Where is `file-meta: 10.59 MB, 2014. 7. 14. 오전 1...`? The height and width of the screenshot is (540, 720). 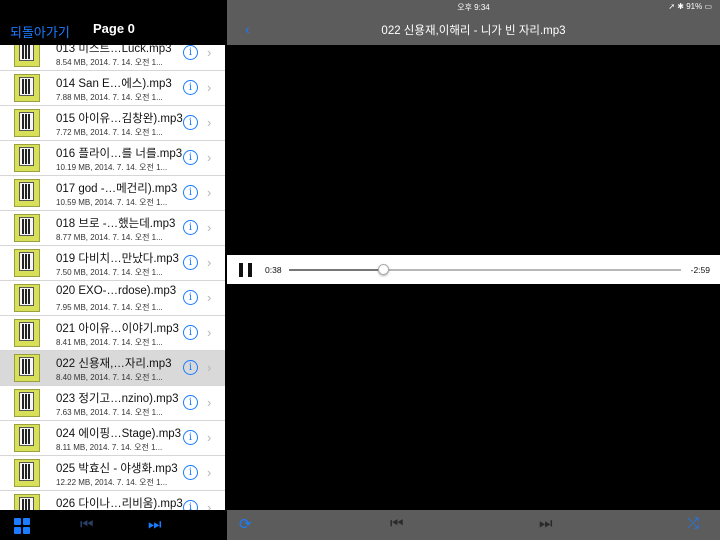 file-meta: 10.59 MB, 2014. 7. 14. 오전 1... is located at coordinates (112, 202).